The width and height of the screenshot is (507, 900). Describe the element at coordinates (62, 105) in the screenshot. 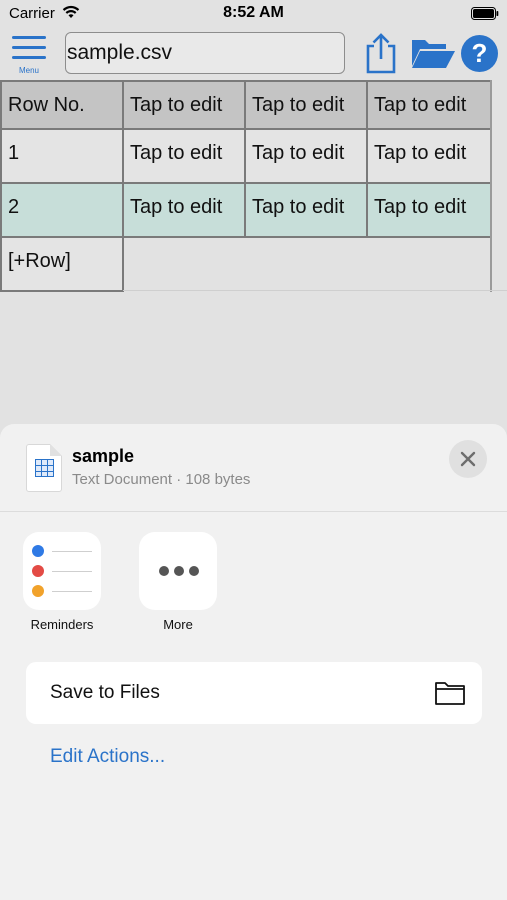

I see `header-cell-row-no: Row No.` at that location.